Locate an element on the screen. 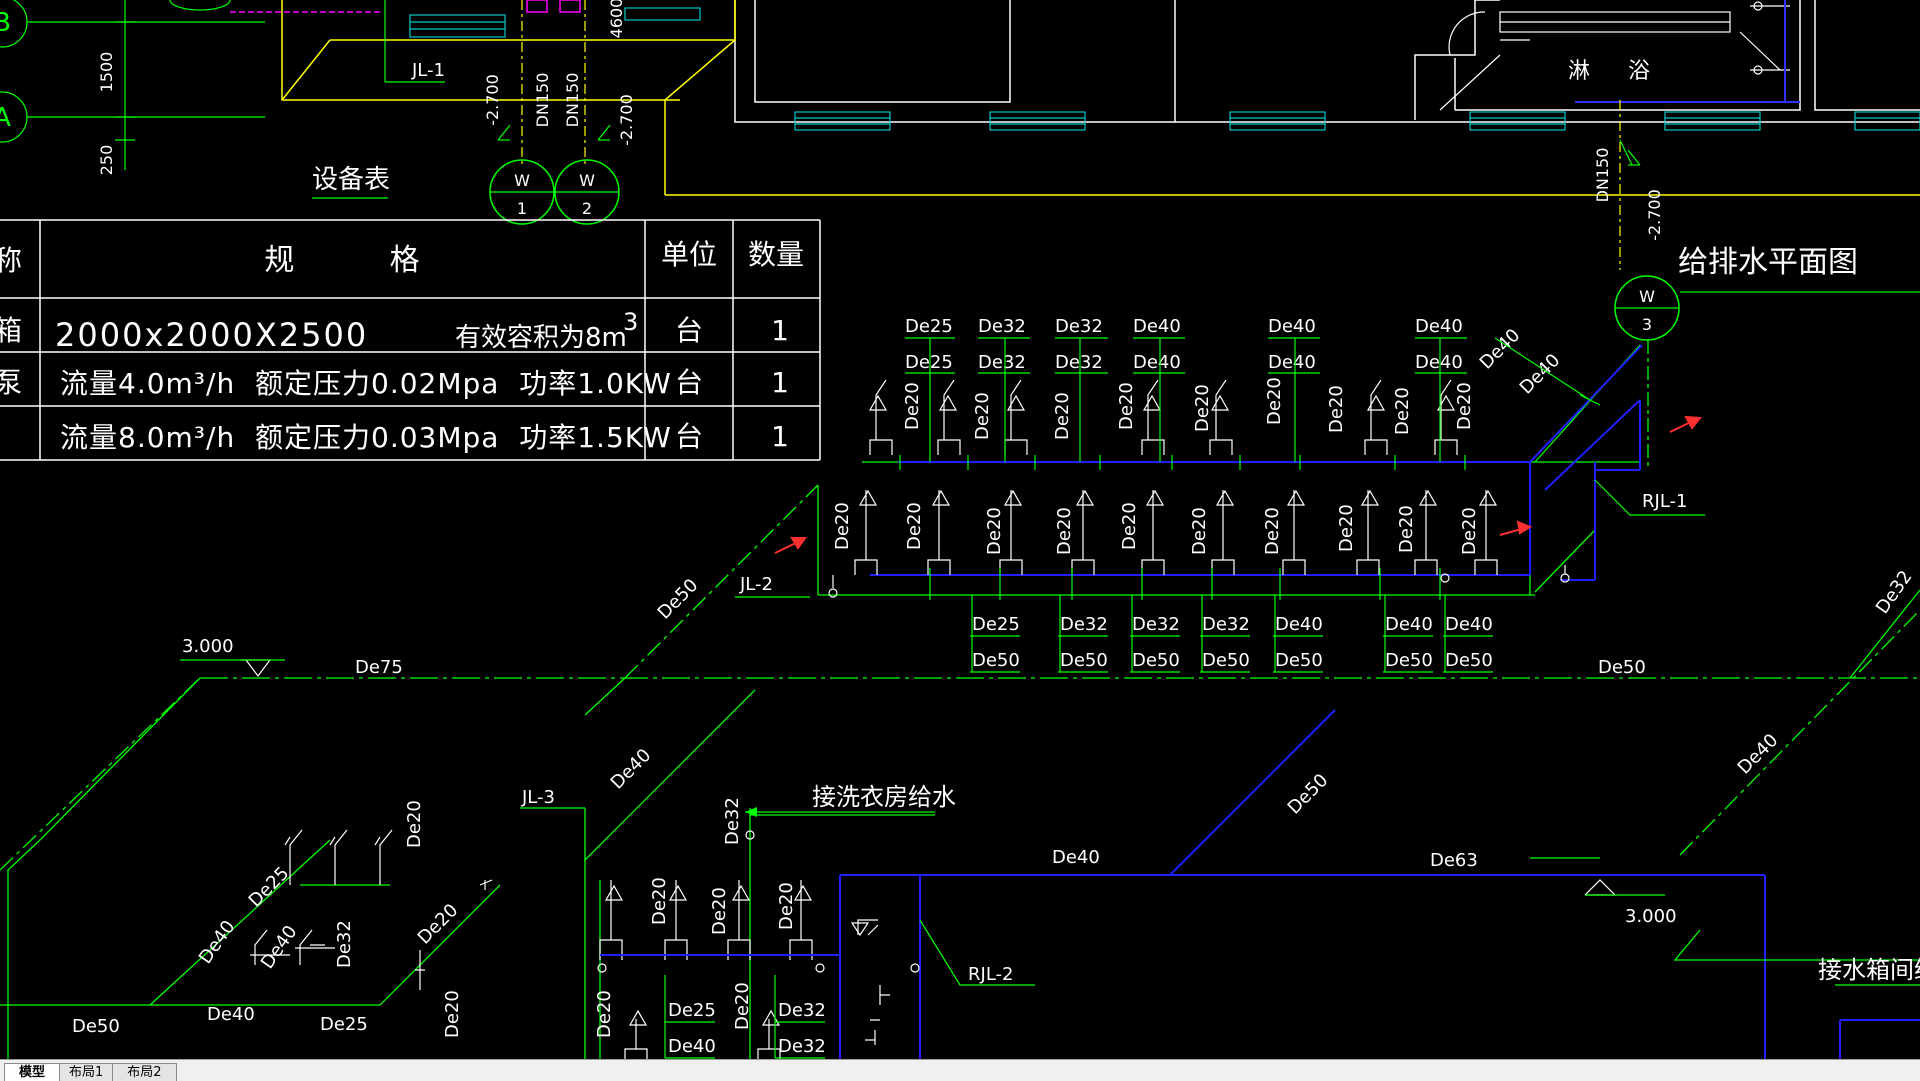  dim-4600: 4600 is located at coordinates (616, 19).